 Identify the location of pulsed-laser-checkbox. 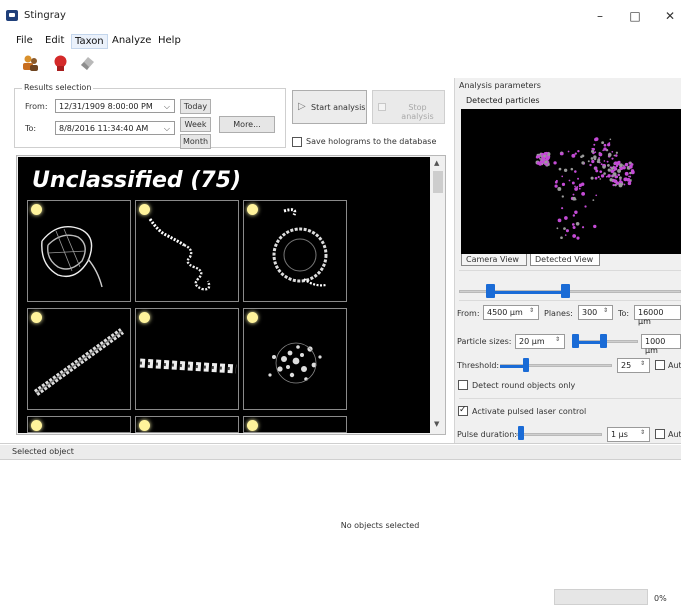
(463, 411).